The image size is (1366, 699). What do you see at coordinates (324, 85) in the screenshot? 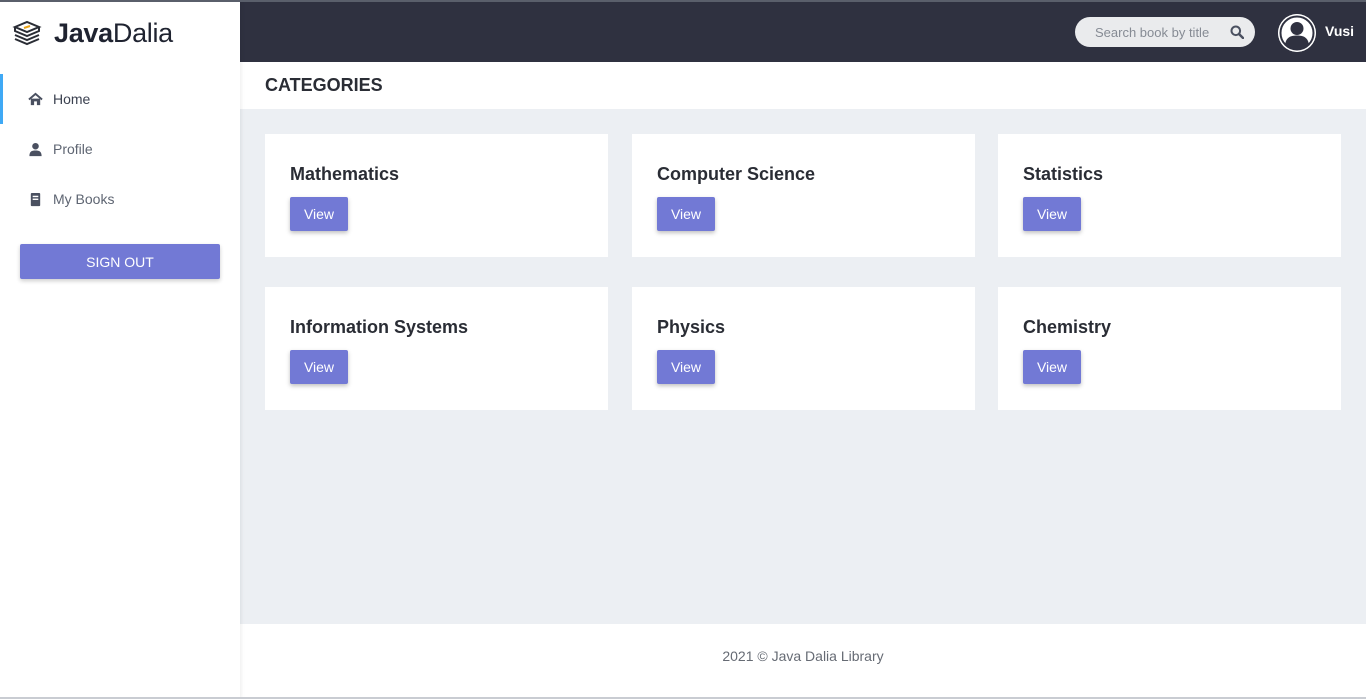
I see `page-title: CATEGORIES` at bounding box center [324, 85].